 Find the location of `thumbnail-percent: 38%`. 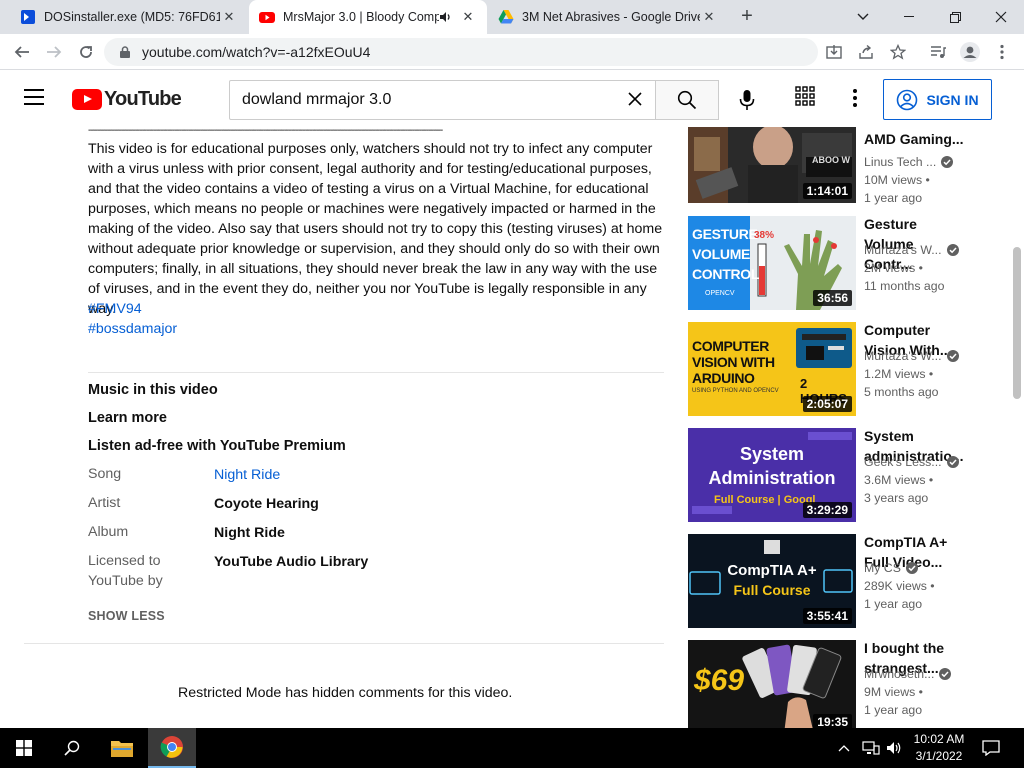

thumbnail-percent: 38% is located at coordinates (764, 235).